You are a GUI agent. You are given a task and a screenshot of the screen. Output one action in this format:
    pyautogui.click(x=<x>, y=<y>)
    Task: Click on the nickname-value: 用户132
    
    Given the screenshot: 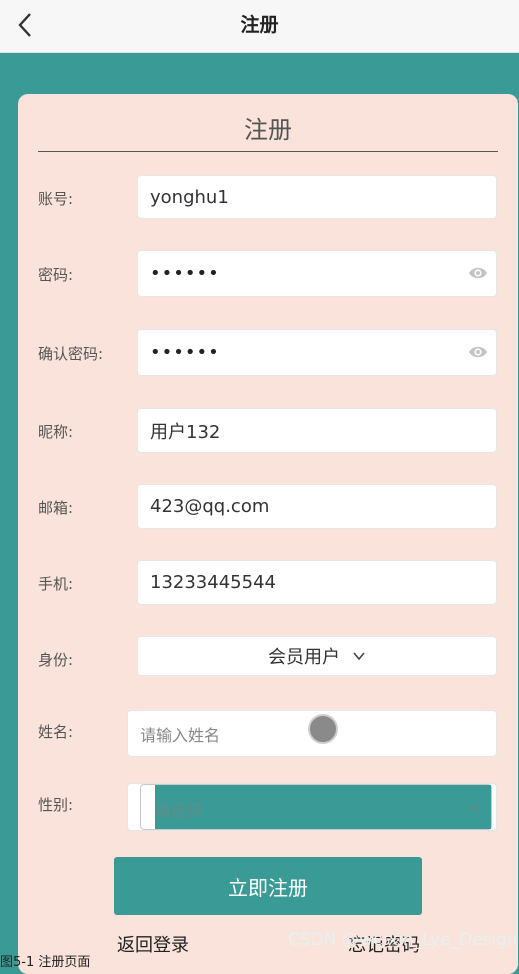 What is the action you would take?
    pyautogui.click(x=185, y=432)
    